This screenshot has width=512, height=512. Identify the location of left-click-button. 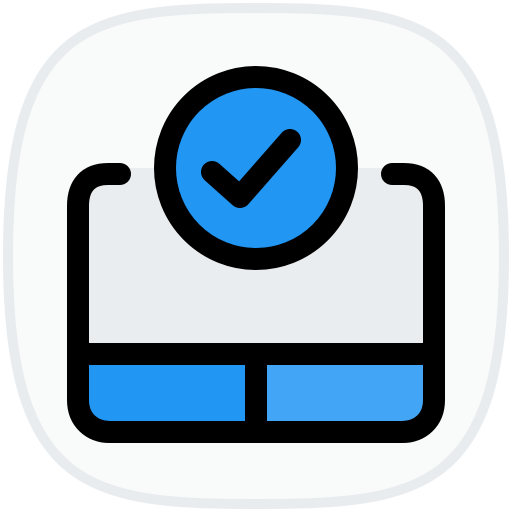
(167, 391).